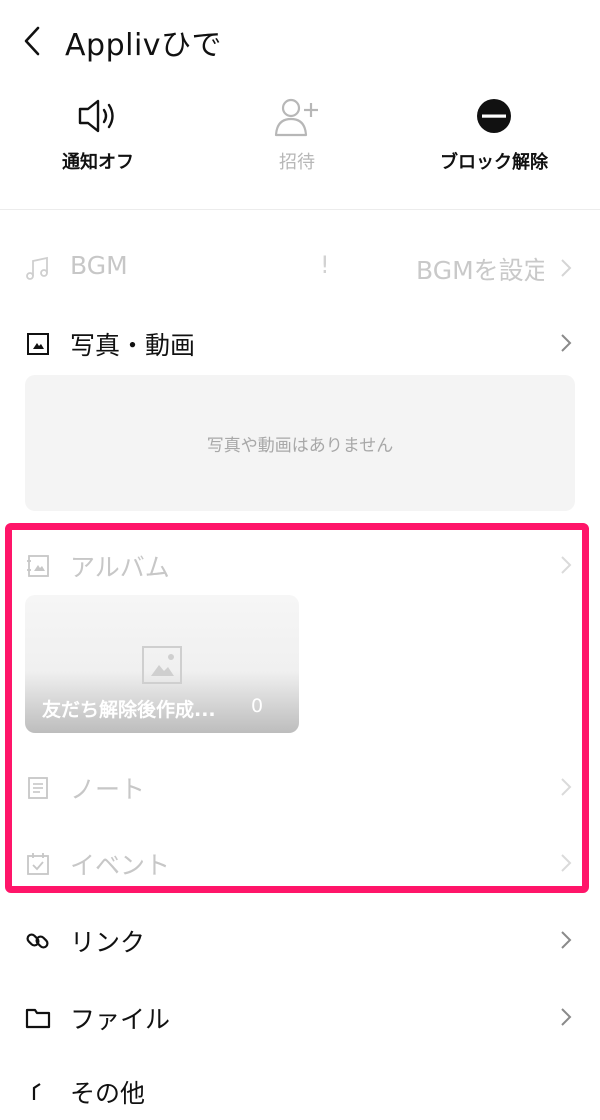  Describe the element at coordinates (480, 270) in the screenshot. I see `bgm-value: BGMを設定` at that location.